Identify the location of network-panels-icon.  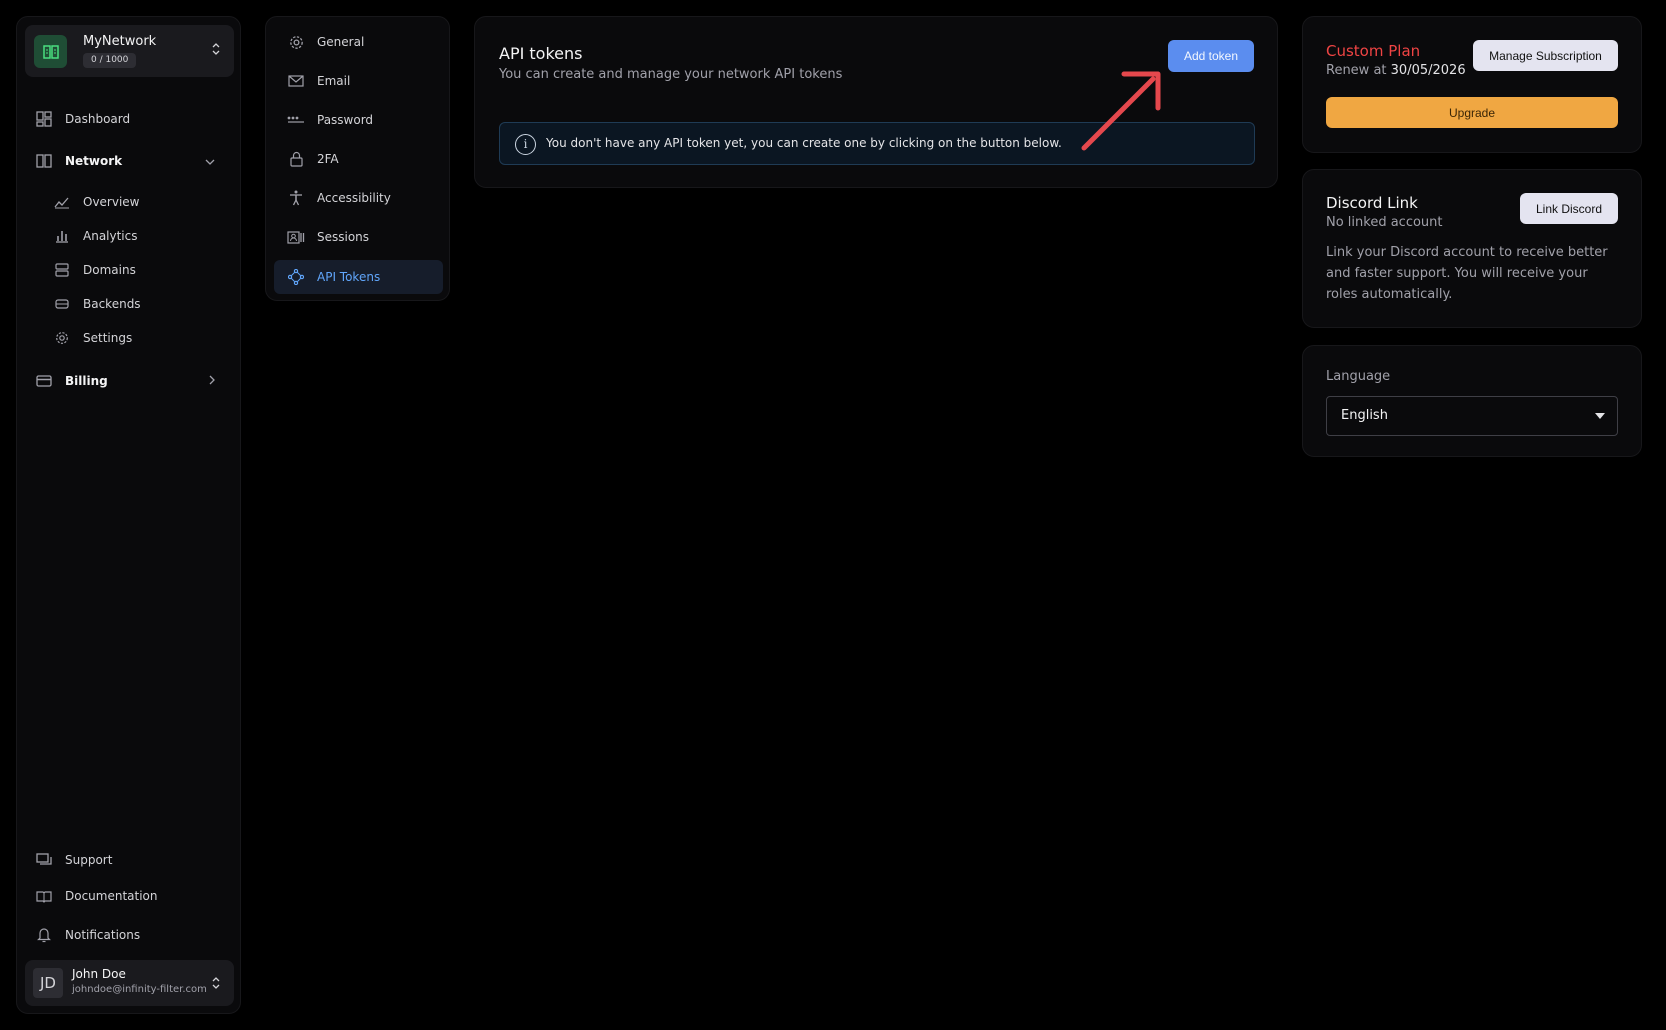
(44, 161).